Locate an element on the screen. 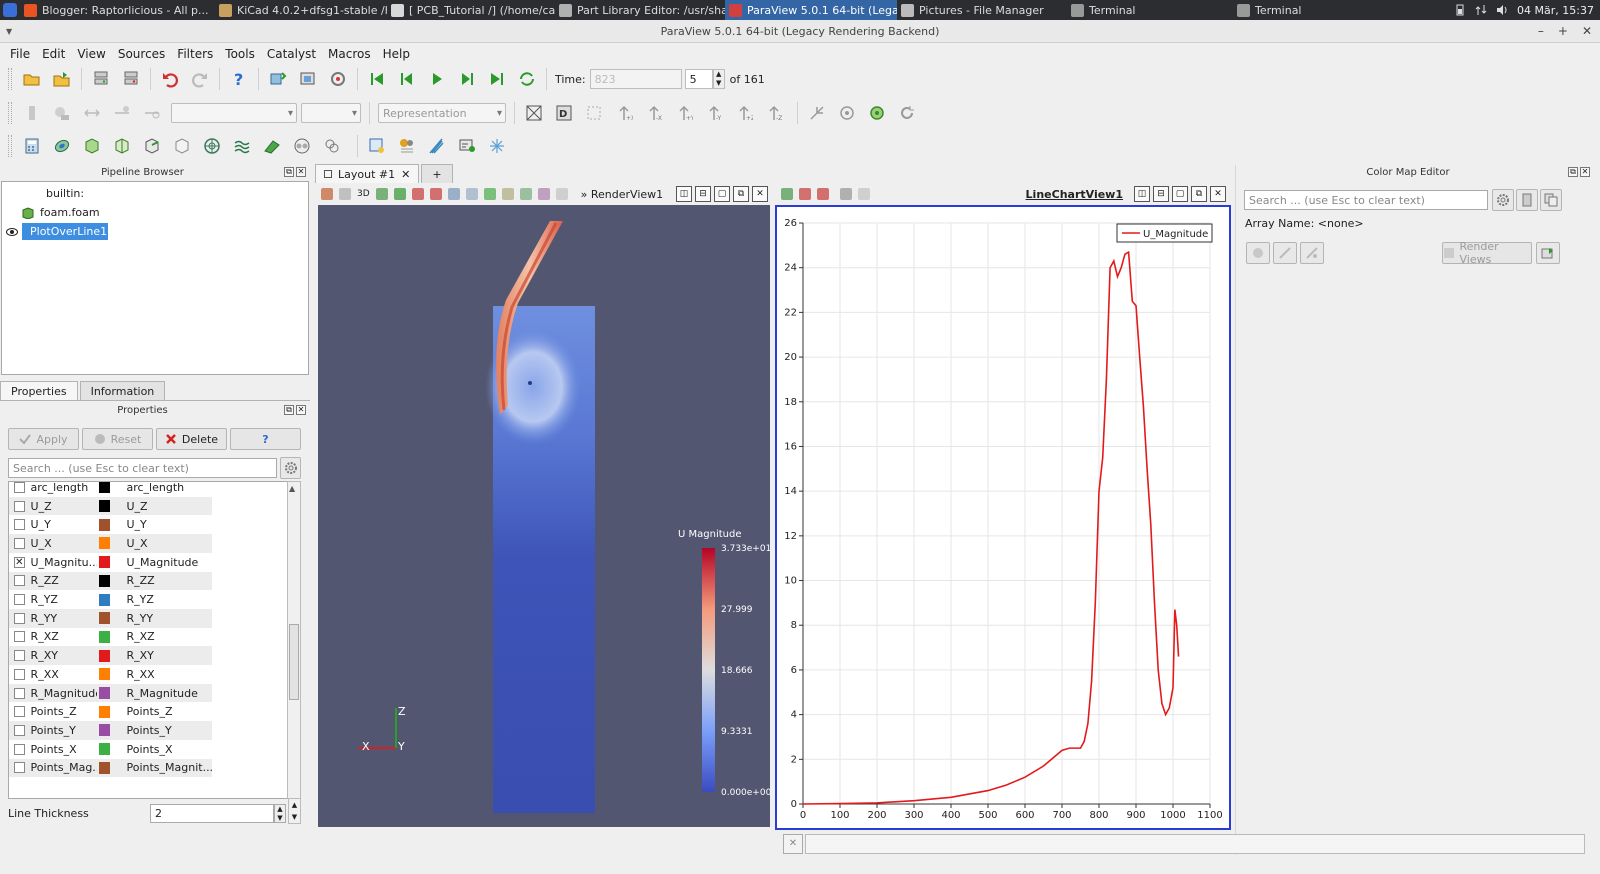  menu-sources: Sources is located at coordinates (141, 54).